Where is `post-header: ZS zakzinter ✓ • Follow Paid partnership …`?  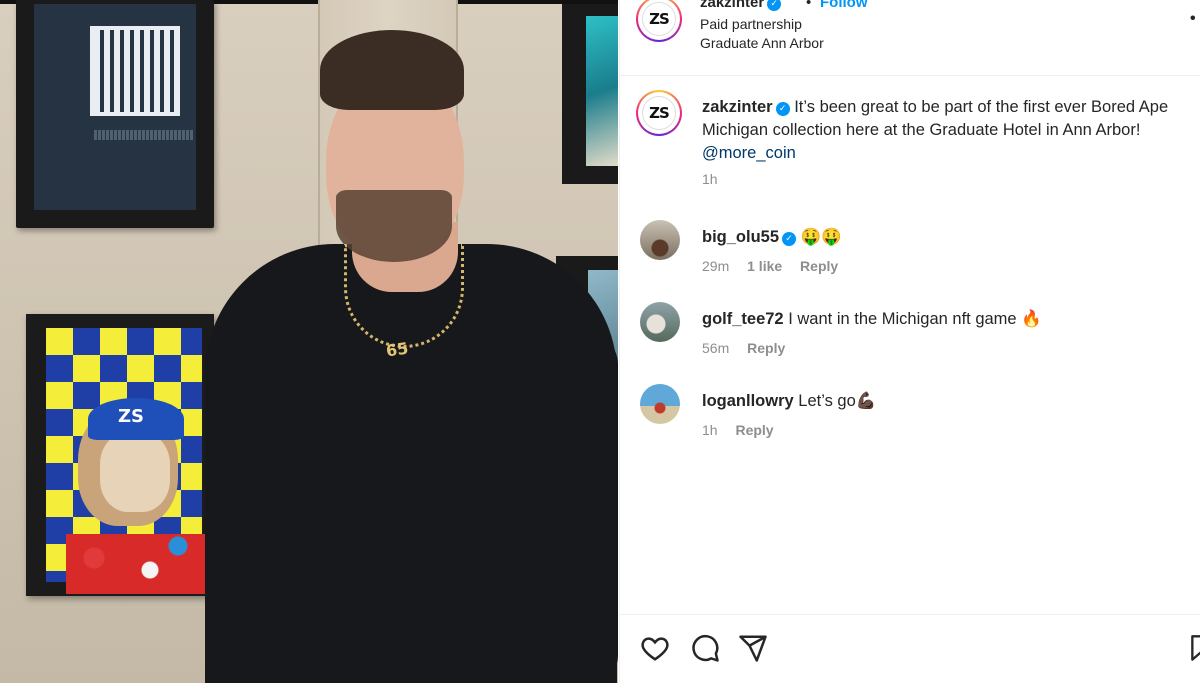 post-header: ZS zakzinter ✓ • Follow Paid partnership … is located at coordinates (910, 38).